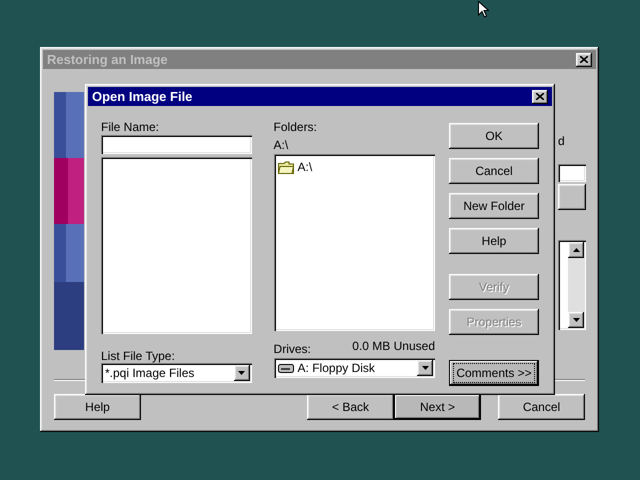 The height and width of the screenshot is (480, 640). I want to click on field-label: File Name:, so click(130, 126).